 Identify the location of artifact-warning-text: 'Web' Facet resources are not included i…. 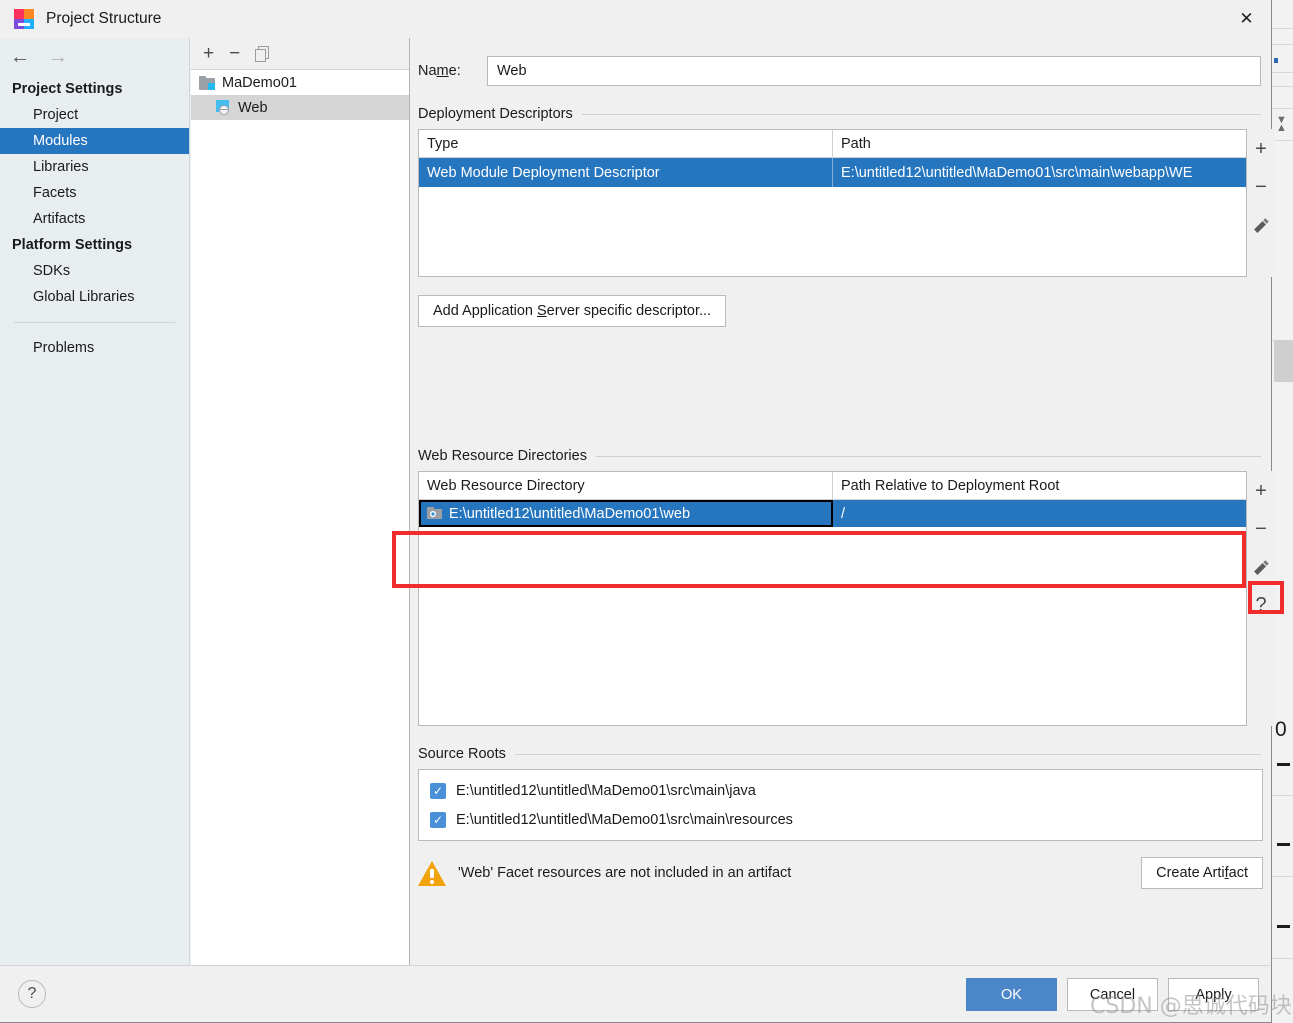
(625, 873).